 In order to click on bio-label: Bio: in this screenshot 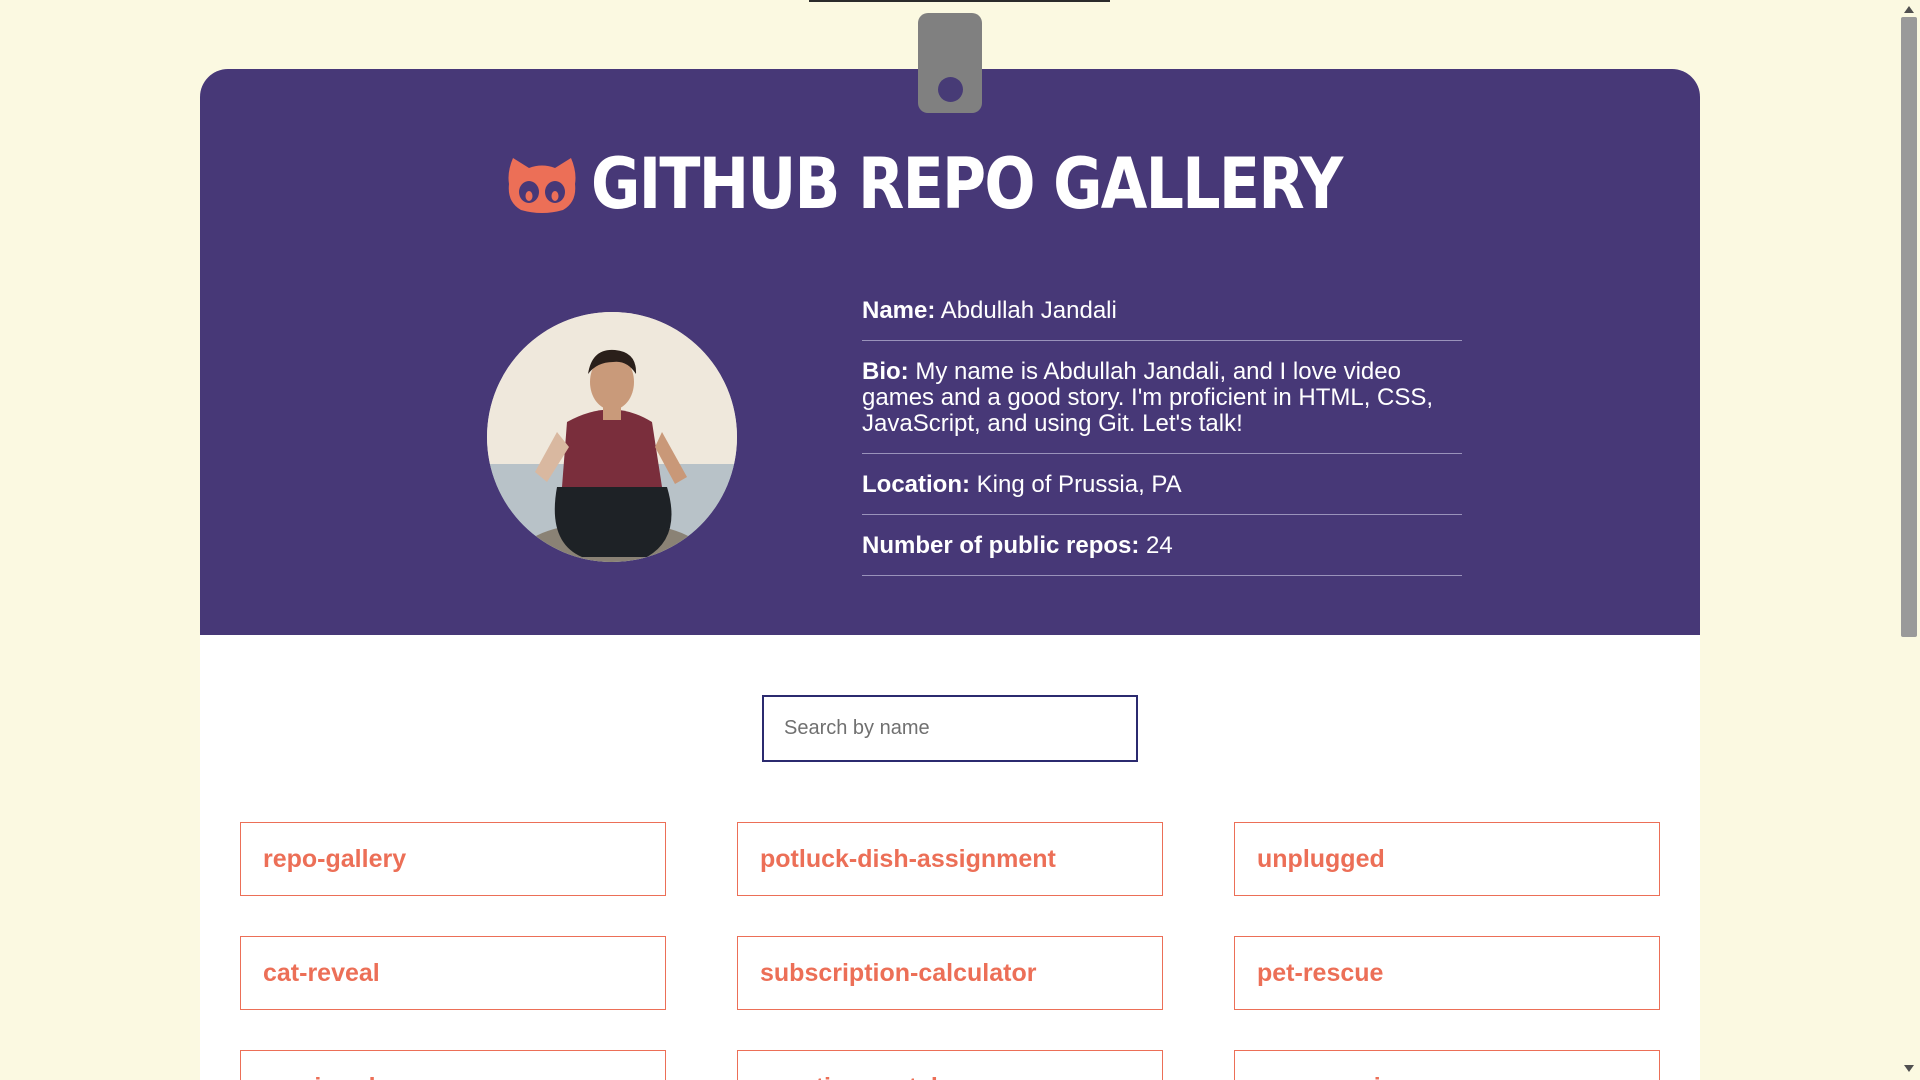, I will do `click(885, 371)`.